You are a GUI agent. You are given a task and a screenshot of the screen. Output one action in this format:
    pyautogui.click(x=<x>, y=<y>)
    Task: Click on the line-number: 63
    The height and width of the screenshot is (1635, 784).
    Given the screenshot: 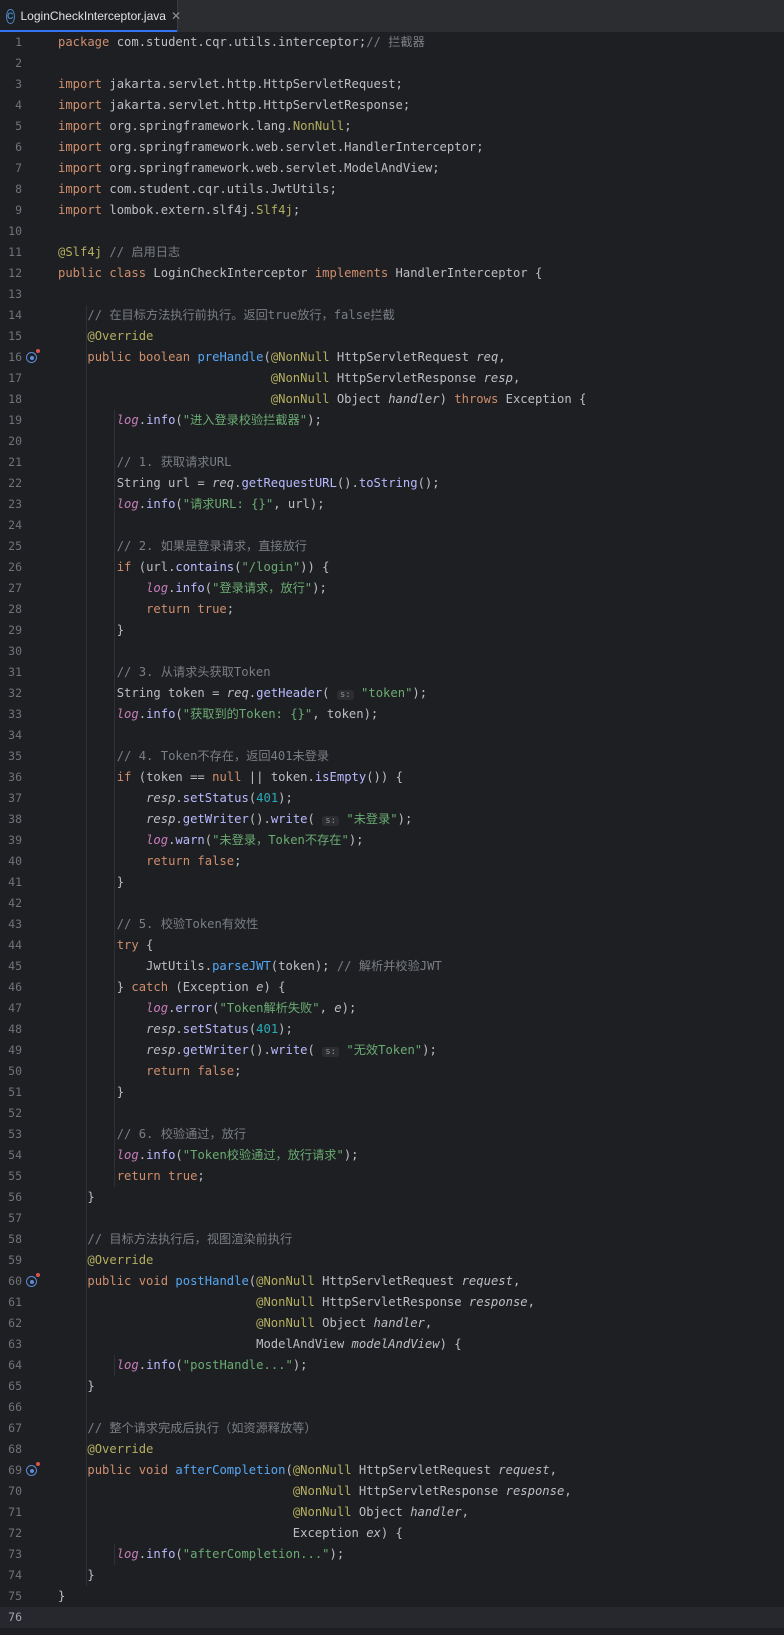 What is the action you would take?
    pyautogui.click(x=11, y=1344)
    